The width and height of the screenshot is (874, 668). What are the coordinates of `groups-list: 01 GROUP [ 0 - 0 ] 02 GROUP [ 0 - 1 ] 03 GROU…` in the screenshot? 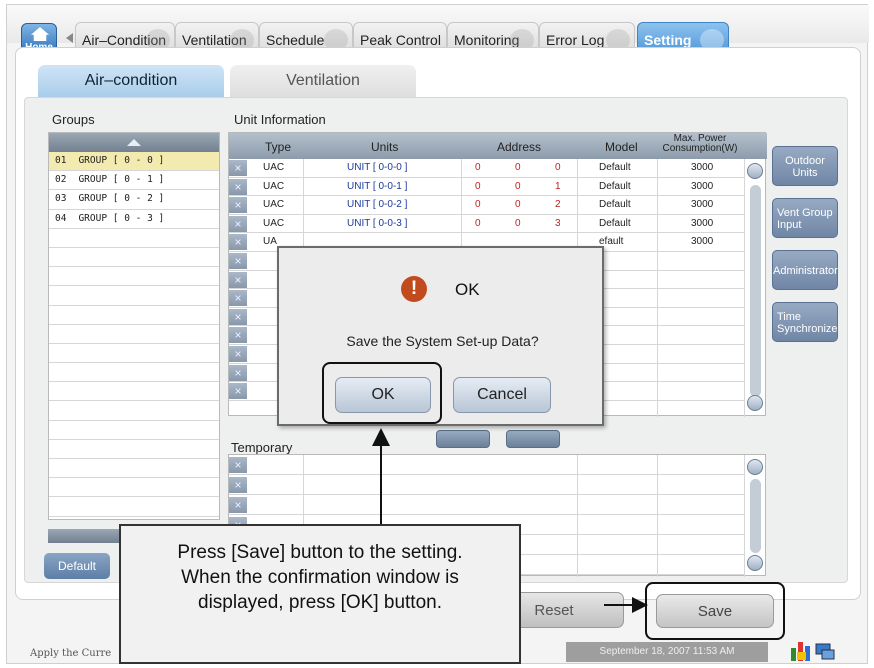 It's located at (134, 326).